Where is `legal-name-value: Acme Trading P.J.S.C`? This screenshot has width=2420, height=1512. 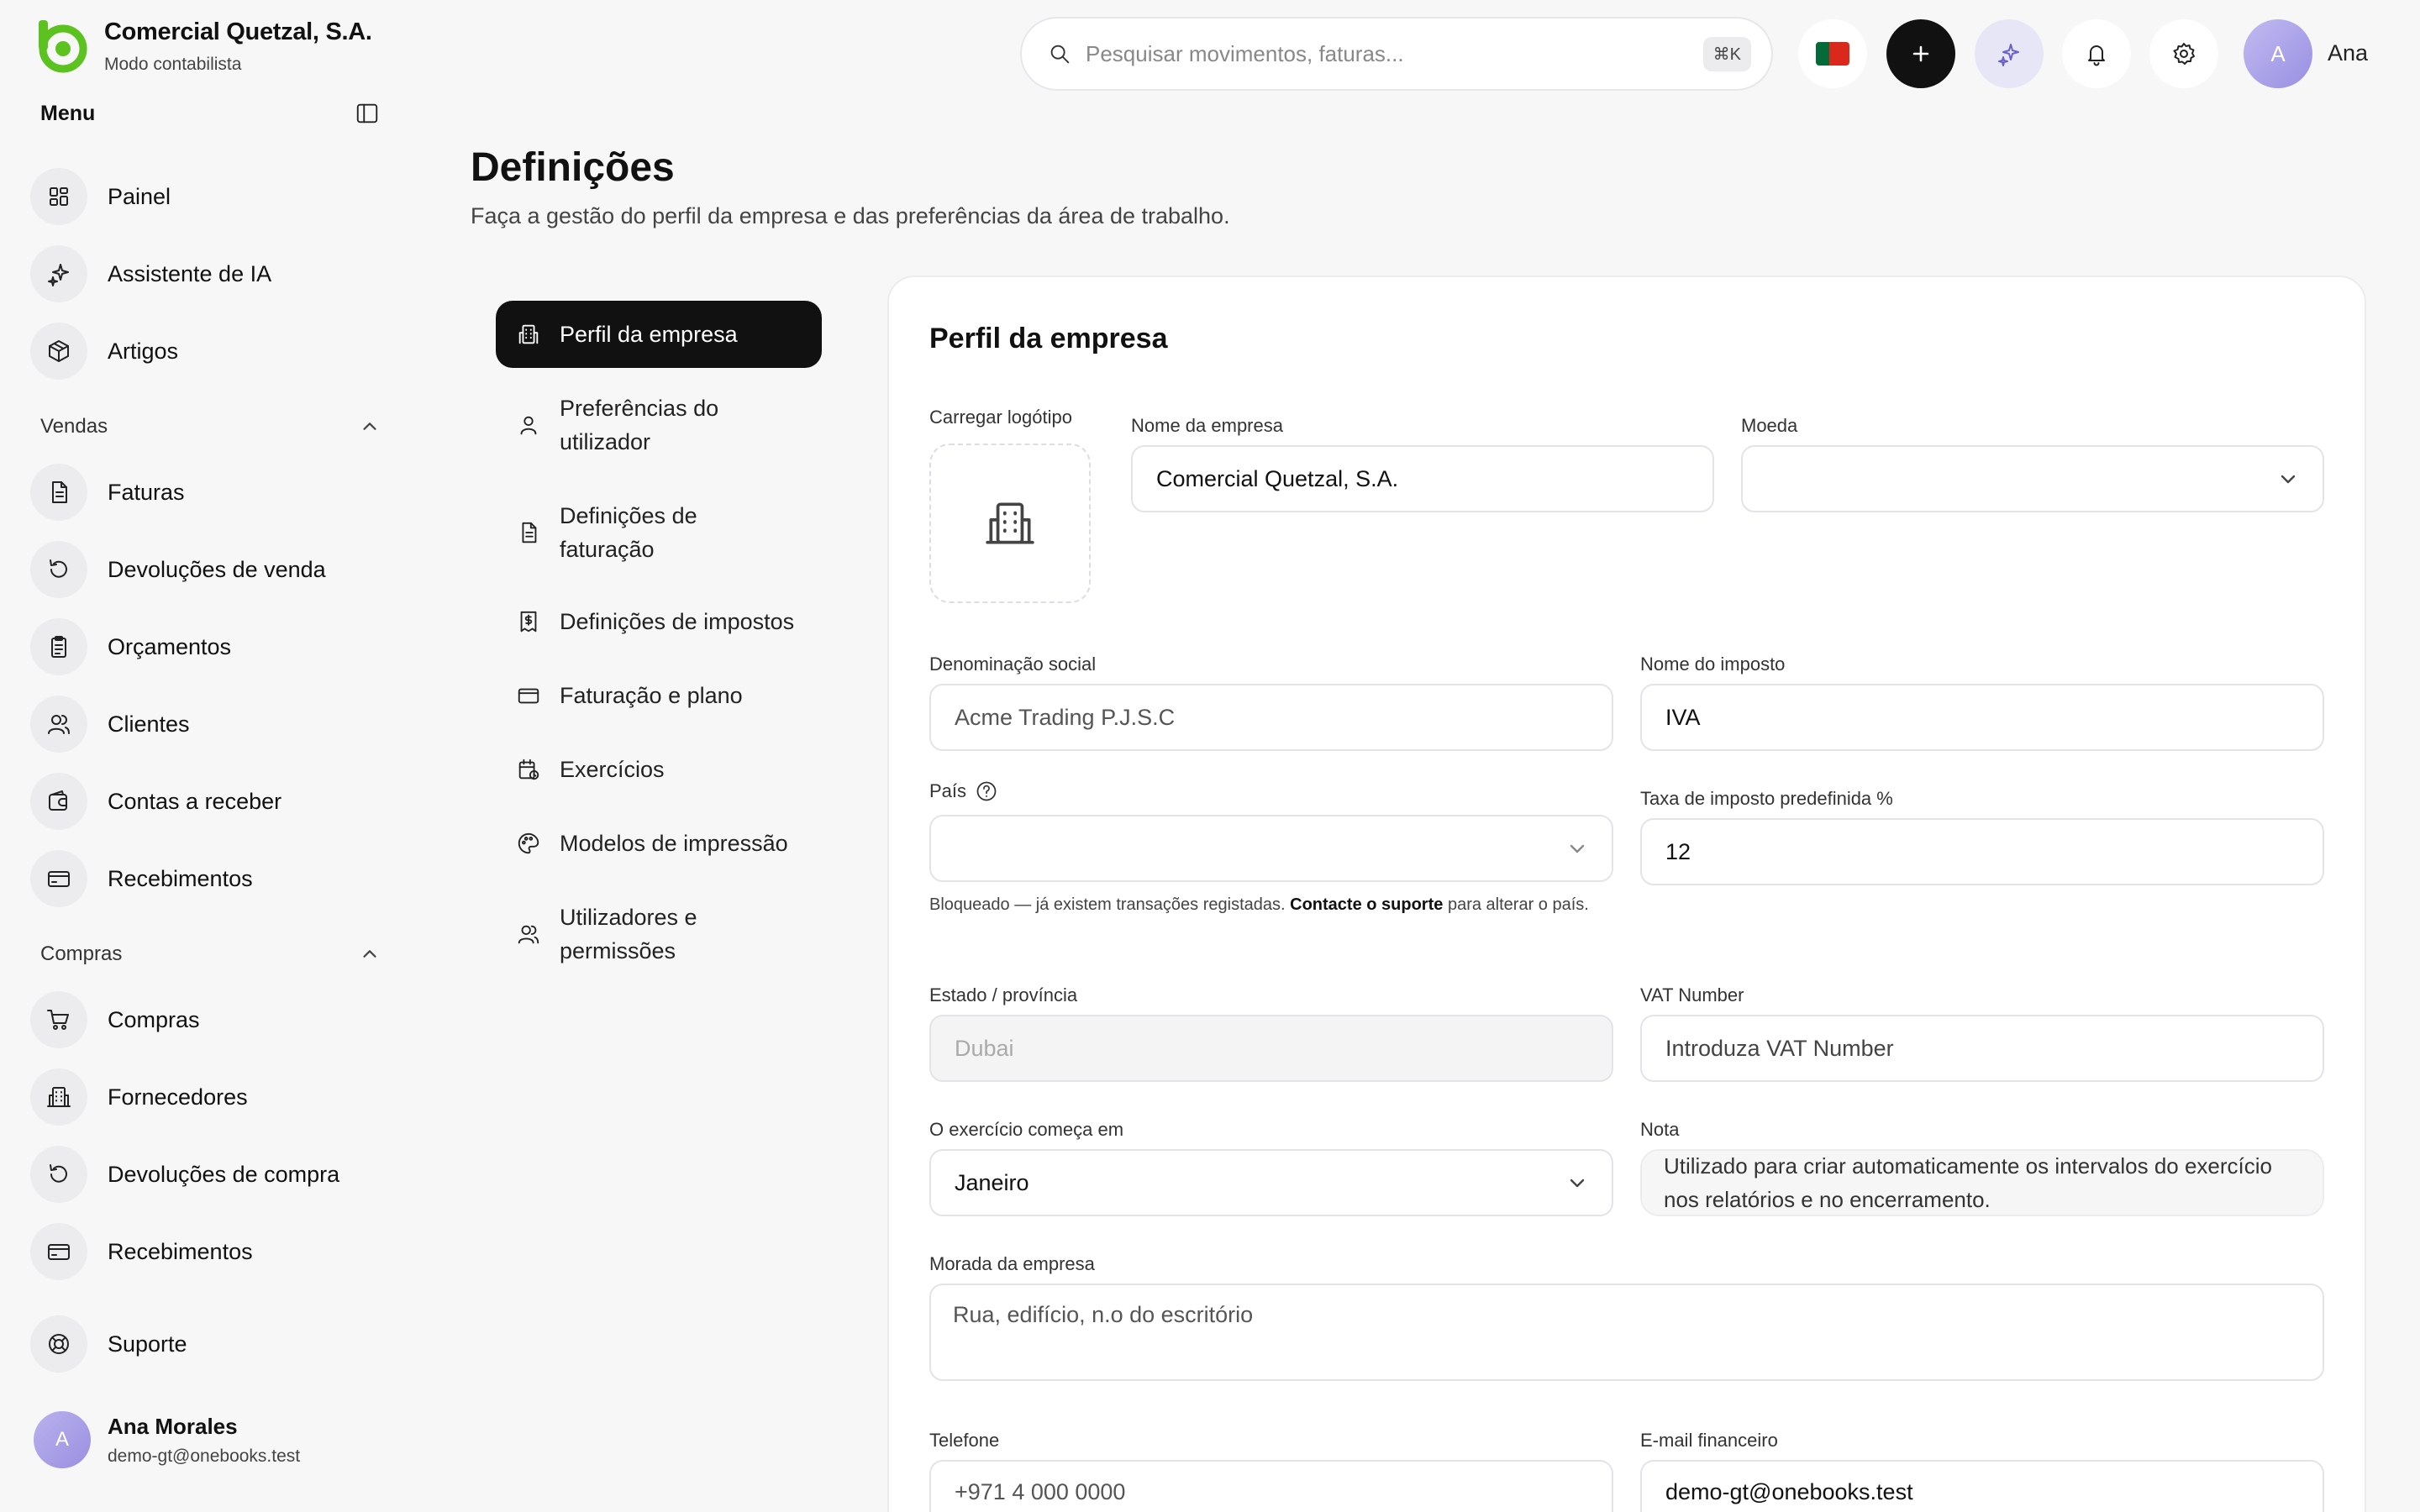 legal-name-value: Acme Trading P.J.S.C is located at coordinates (1065, 717).